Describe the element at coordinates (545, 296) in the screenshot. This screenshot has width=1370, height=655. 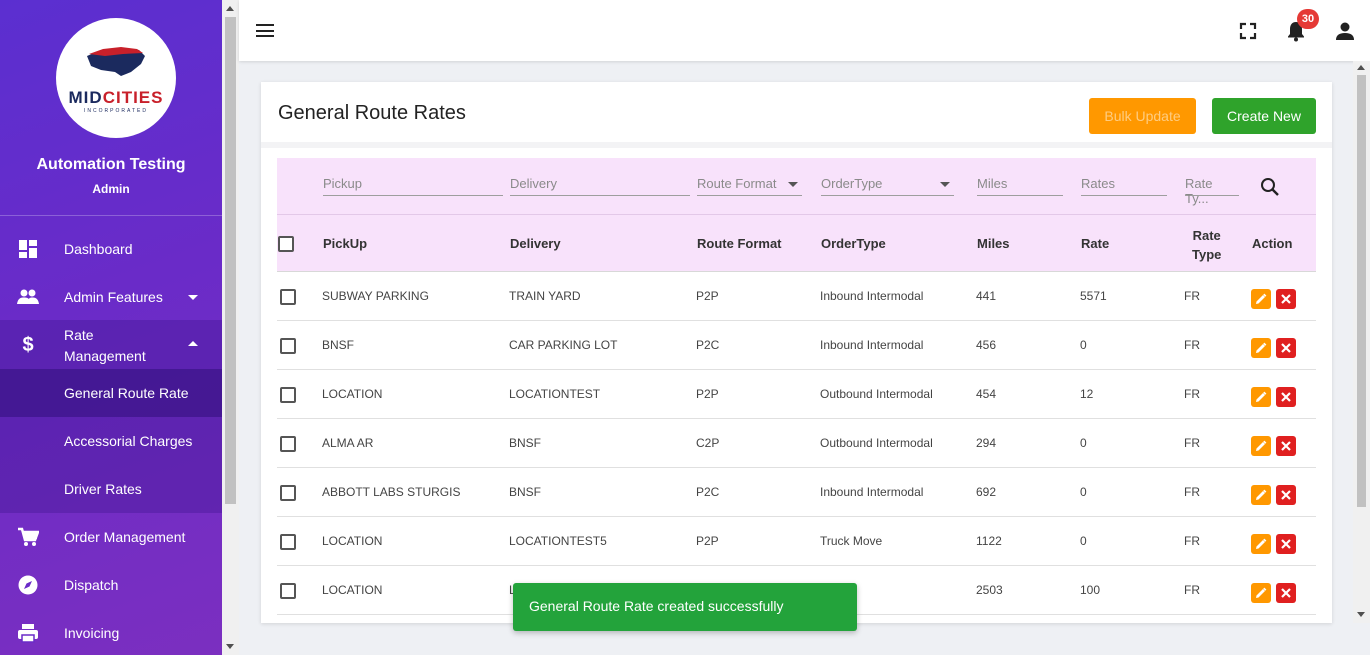
I see `cell-delivery: TRAIN YARD` at that location.